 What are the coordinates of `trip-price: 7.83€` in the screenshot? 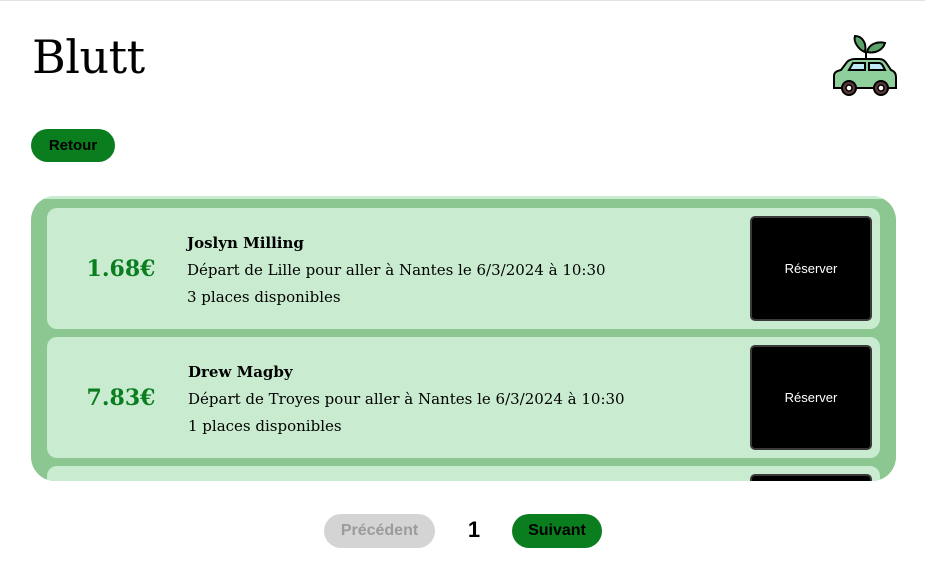 It's located at (121, 397).